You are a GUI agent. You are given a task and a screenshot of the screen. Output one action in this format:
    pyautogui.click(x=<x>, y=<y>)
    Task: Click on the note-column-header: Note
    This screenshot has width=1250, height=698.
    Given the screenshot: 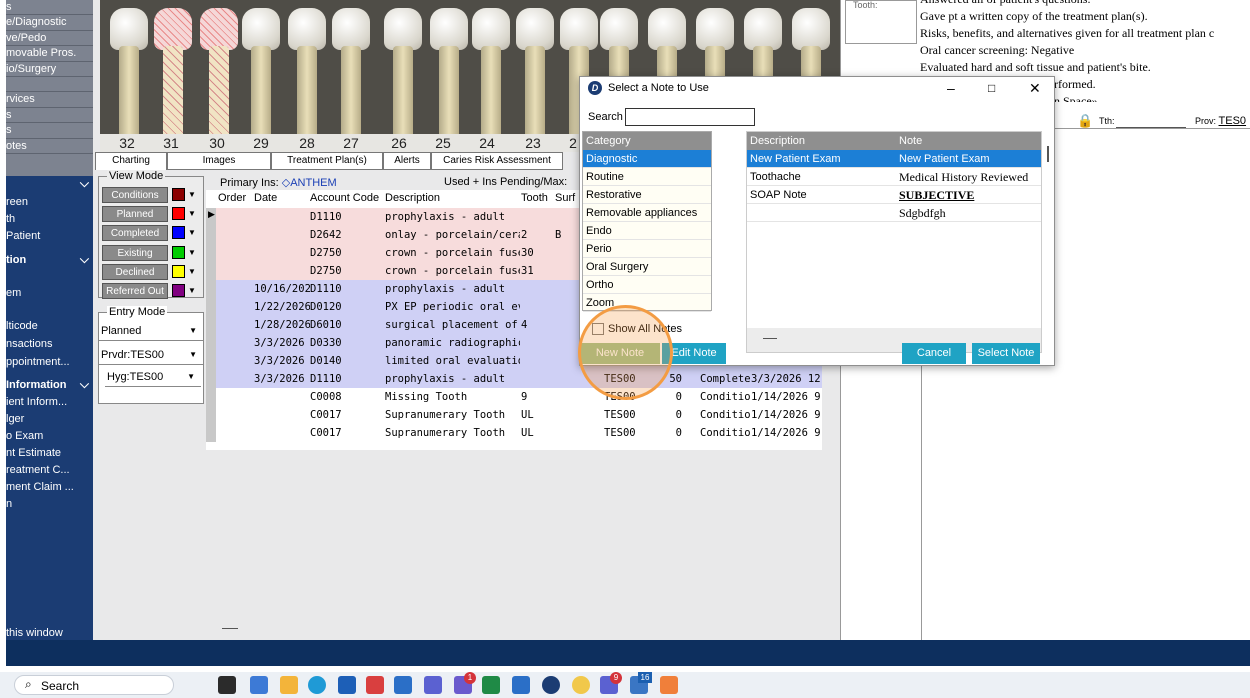 What is the action you would take?
    pyautogui.click(x=910, y=141)
    